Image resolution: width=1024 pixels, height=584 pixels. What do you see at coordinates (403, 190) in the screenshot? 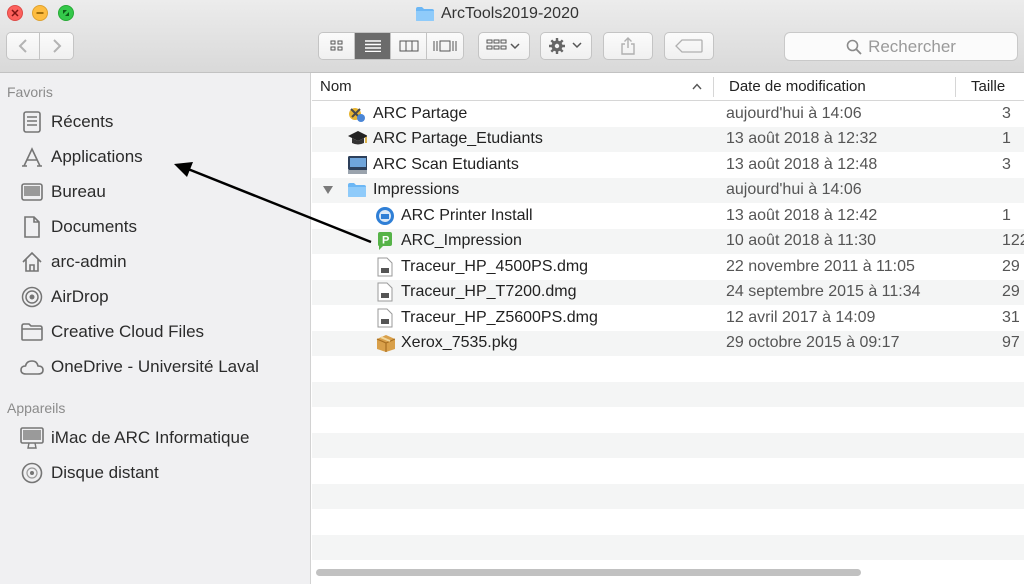
I see `file-name-cell: Impressions` at bounding box center [403, 190].